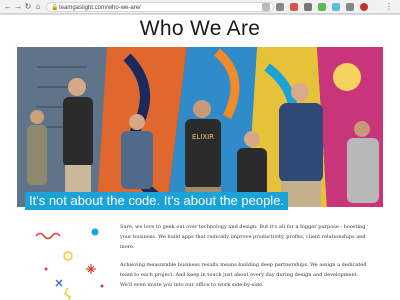 Image resolution: width=400 pixels, height=300 pixels. I want to click on address-bar: 🔒 teamgaslight.com/who-we-are/, so click(160, 7).